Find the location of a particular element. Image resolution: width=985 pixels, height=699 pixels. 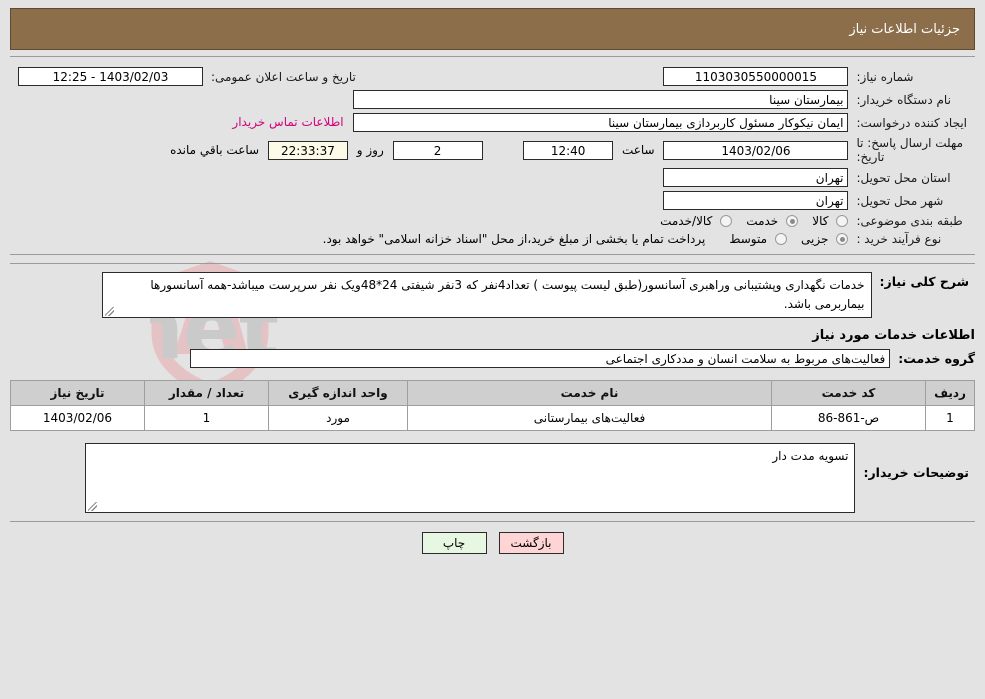

form-row-buyer-org: نام دستگاه خریدار: بیمارستان سینا is located at coordinates (492, 99).